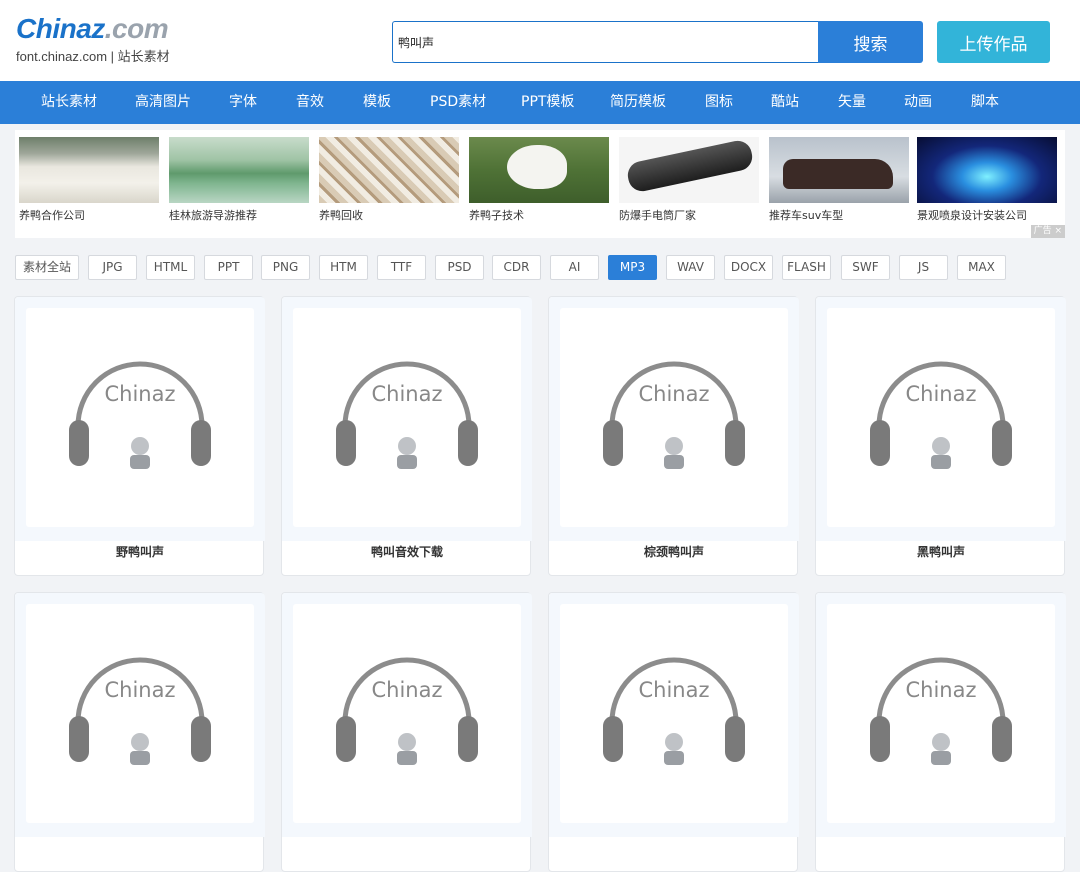 The image size is (1080, 872). What do you see at coordinates (228, 267) in the screenshot?
I see `filter-chip: PPT` at bounding box center [228, 267].